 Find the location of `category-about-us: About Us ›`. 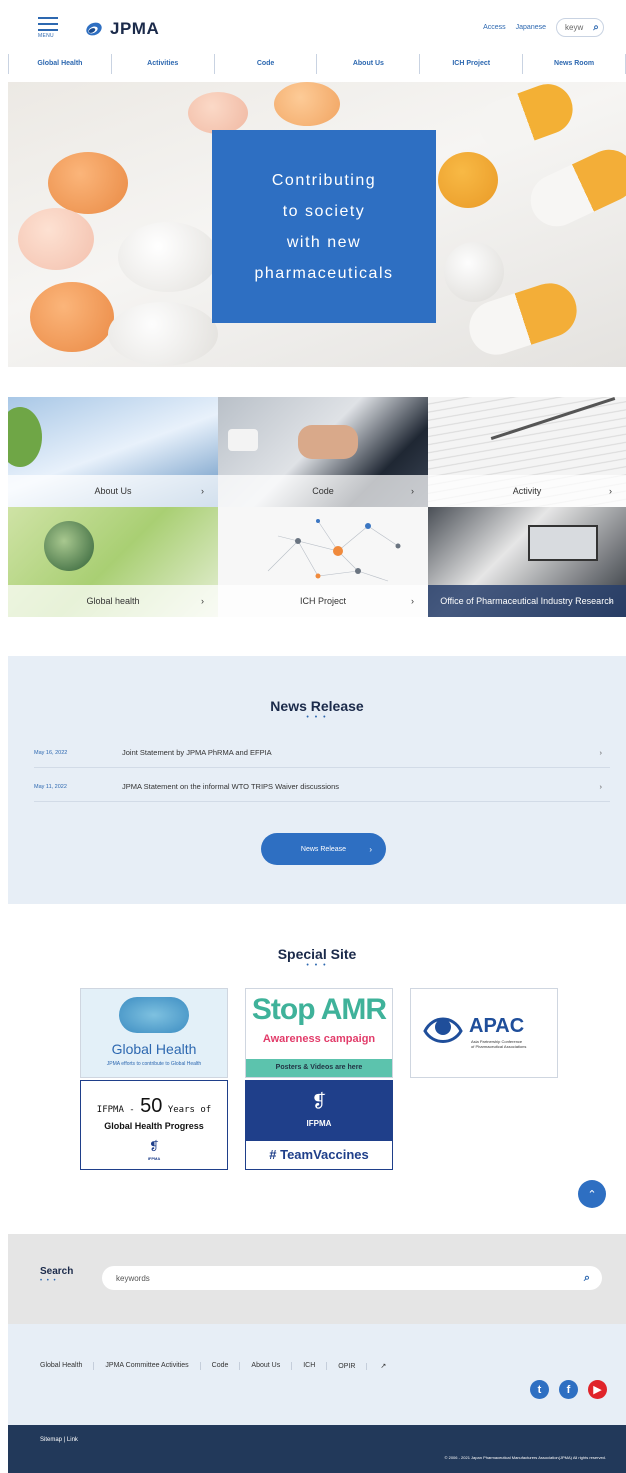

category-about-us: About Us › is located at coordinates (113, 452).